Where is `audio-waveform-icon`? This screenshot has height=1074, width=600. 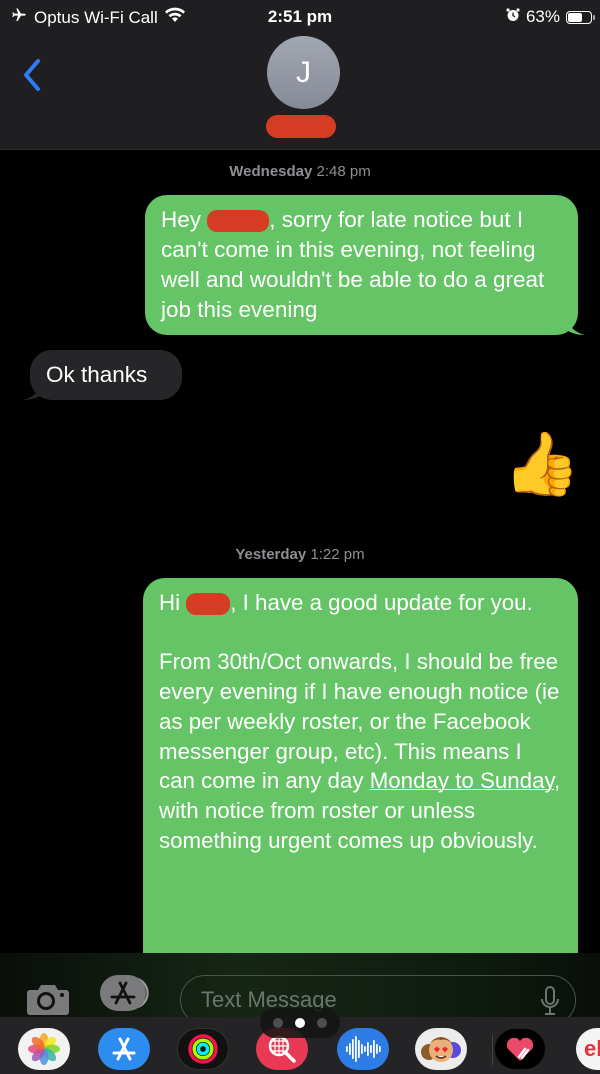
audio-waveform-icon is located at coordinates (363, 1049).